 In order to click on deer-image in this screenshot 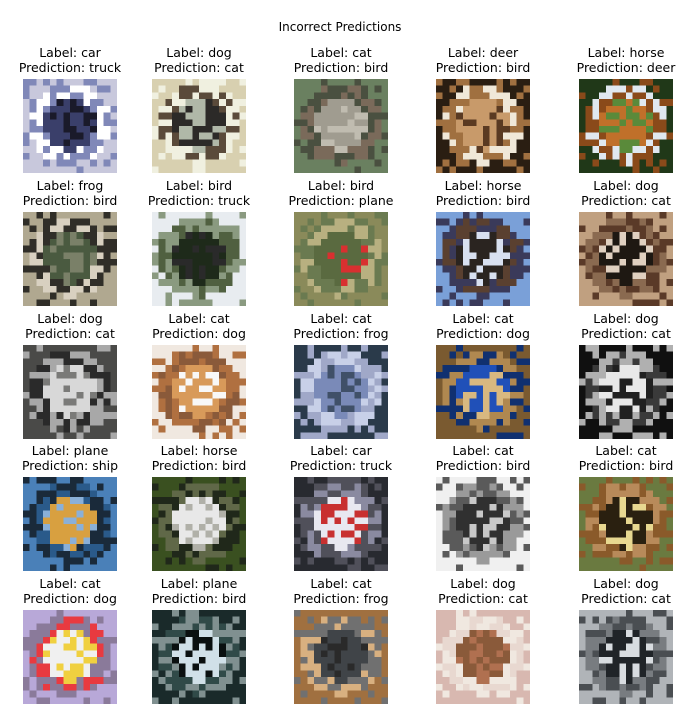, I will do `click(483, 126)`.